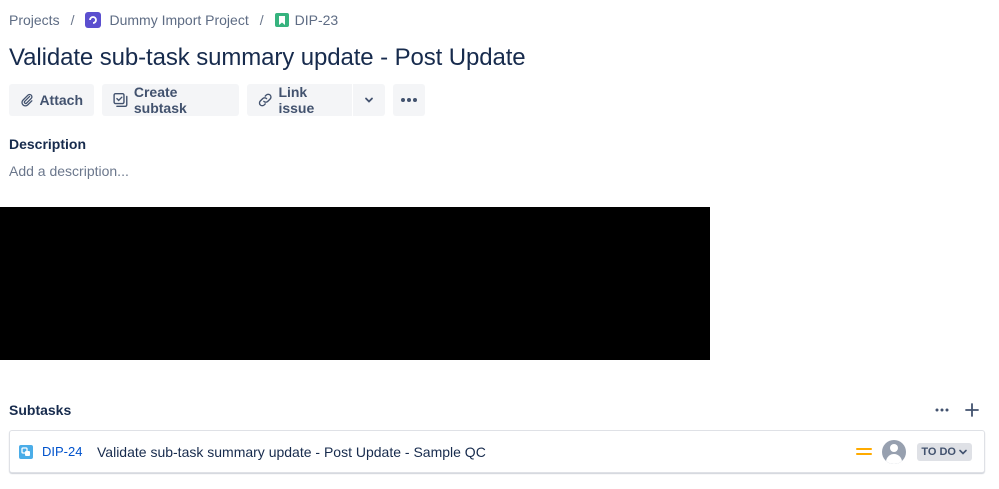 Image resolution: width=999 pixels, height=489 pixels. I want to click on add-subtask-button, so click(972, 410).